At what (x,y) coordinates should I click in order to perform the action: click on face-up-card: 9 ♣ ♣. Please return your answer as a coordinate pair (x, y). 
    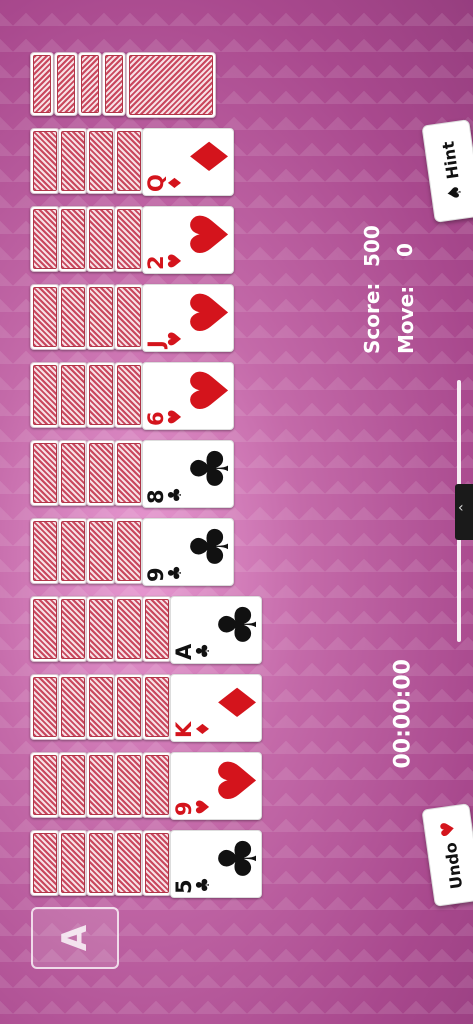
    Looking at the image, I should click on (191, 552).